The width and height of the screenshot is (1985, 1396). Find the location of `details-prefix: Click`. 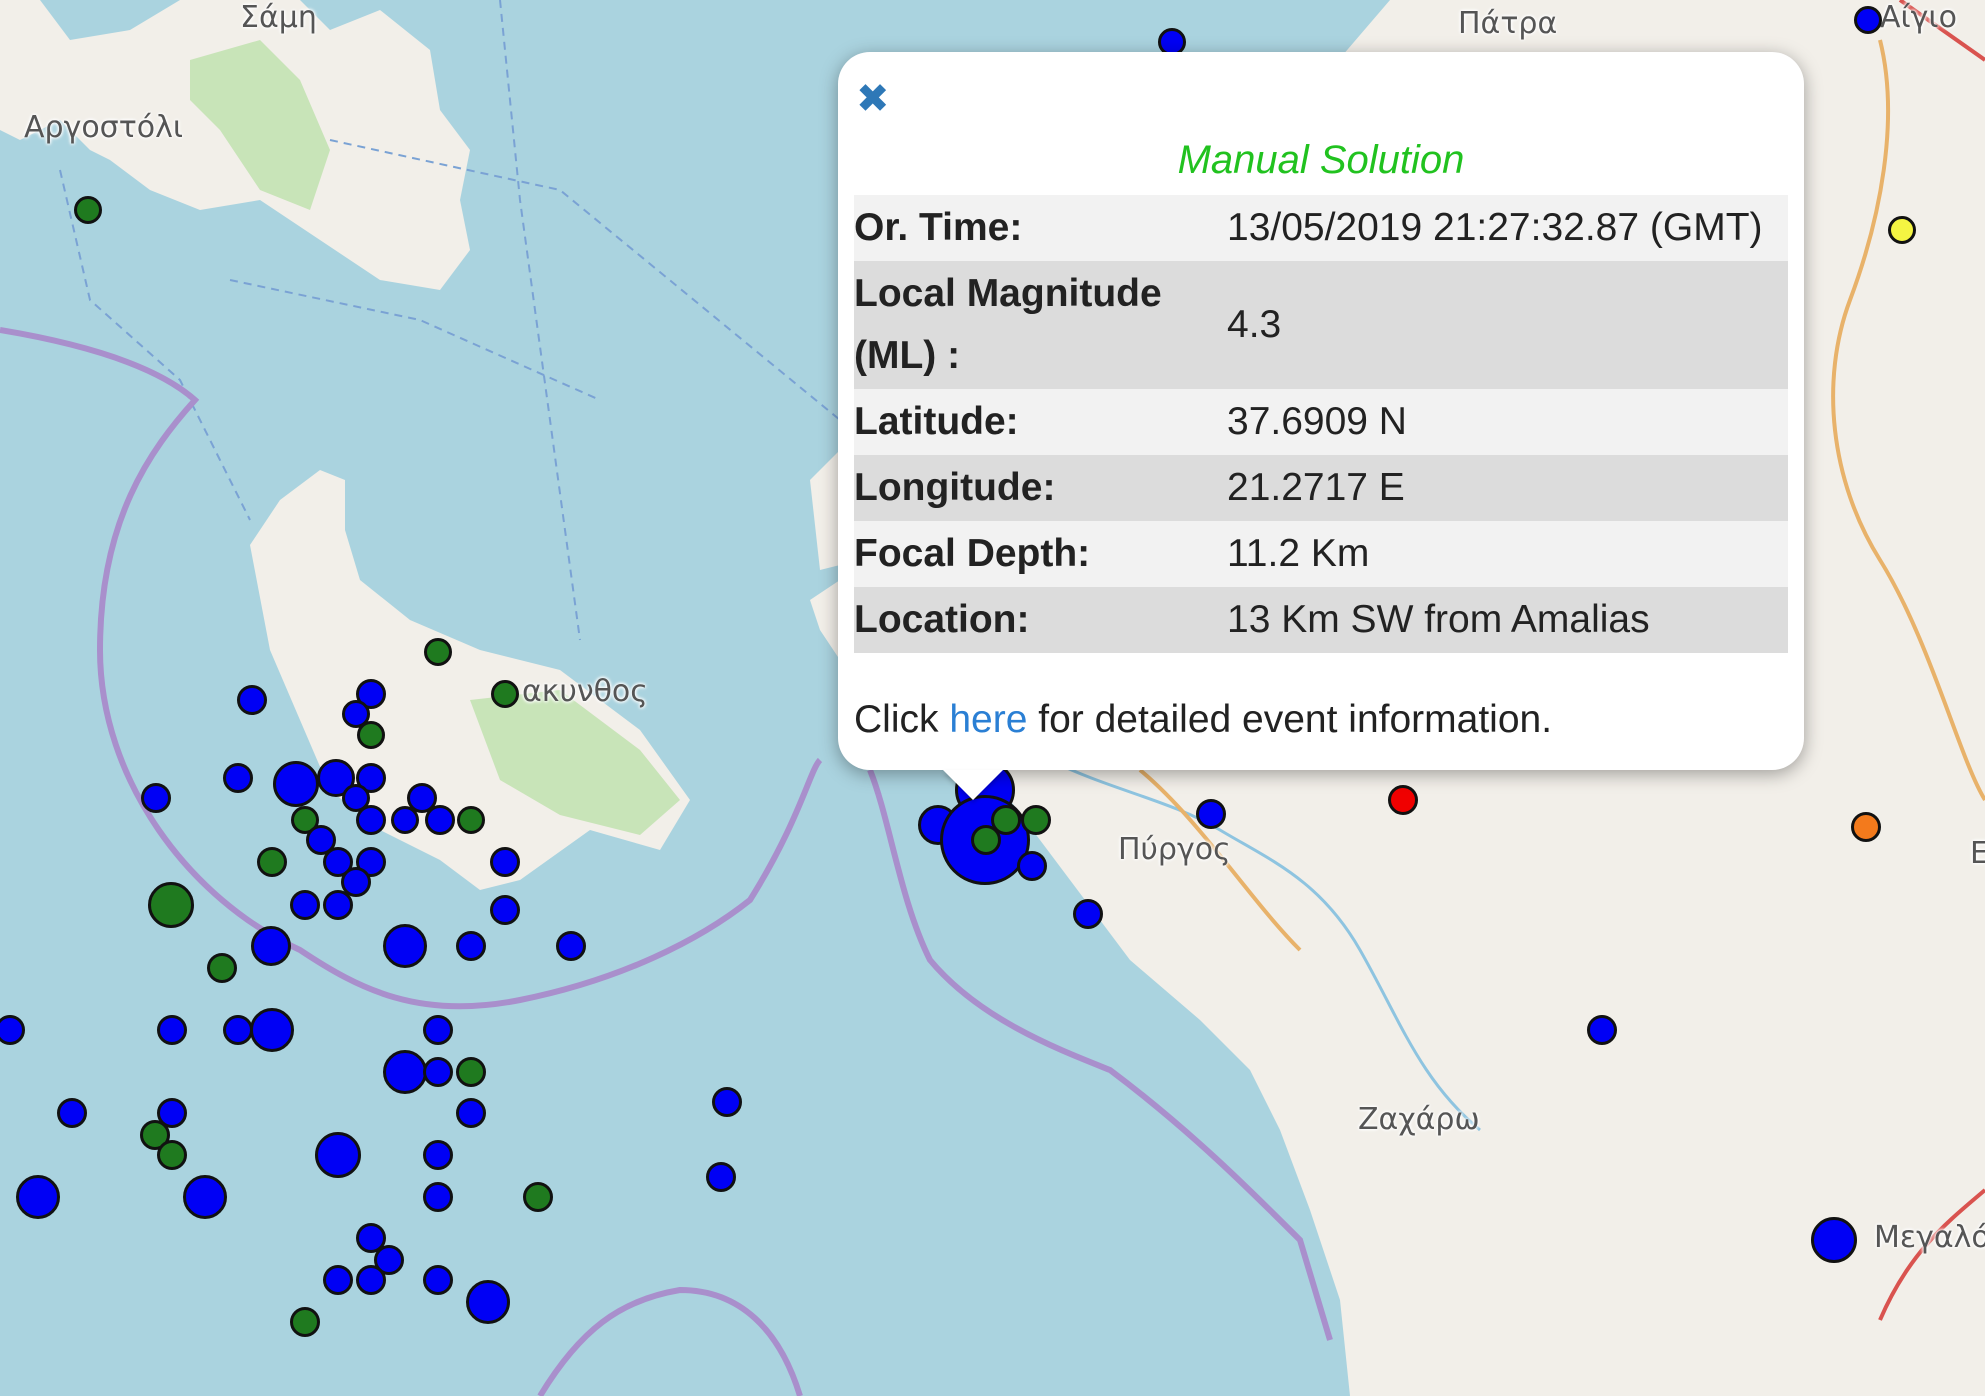

details-prefix: Click is located at coordinates (896, 719).